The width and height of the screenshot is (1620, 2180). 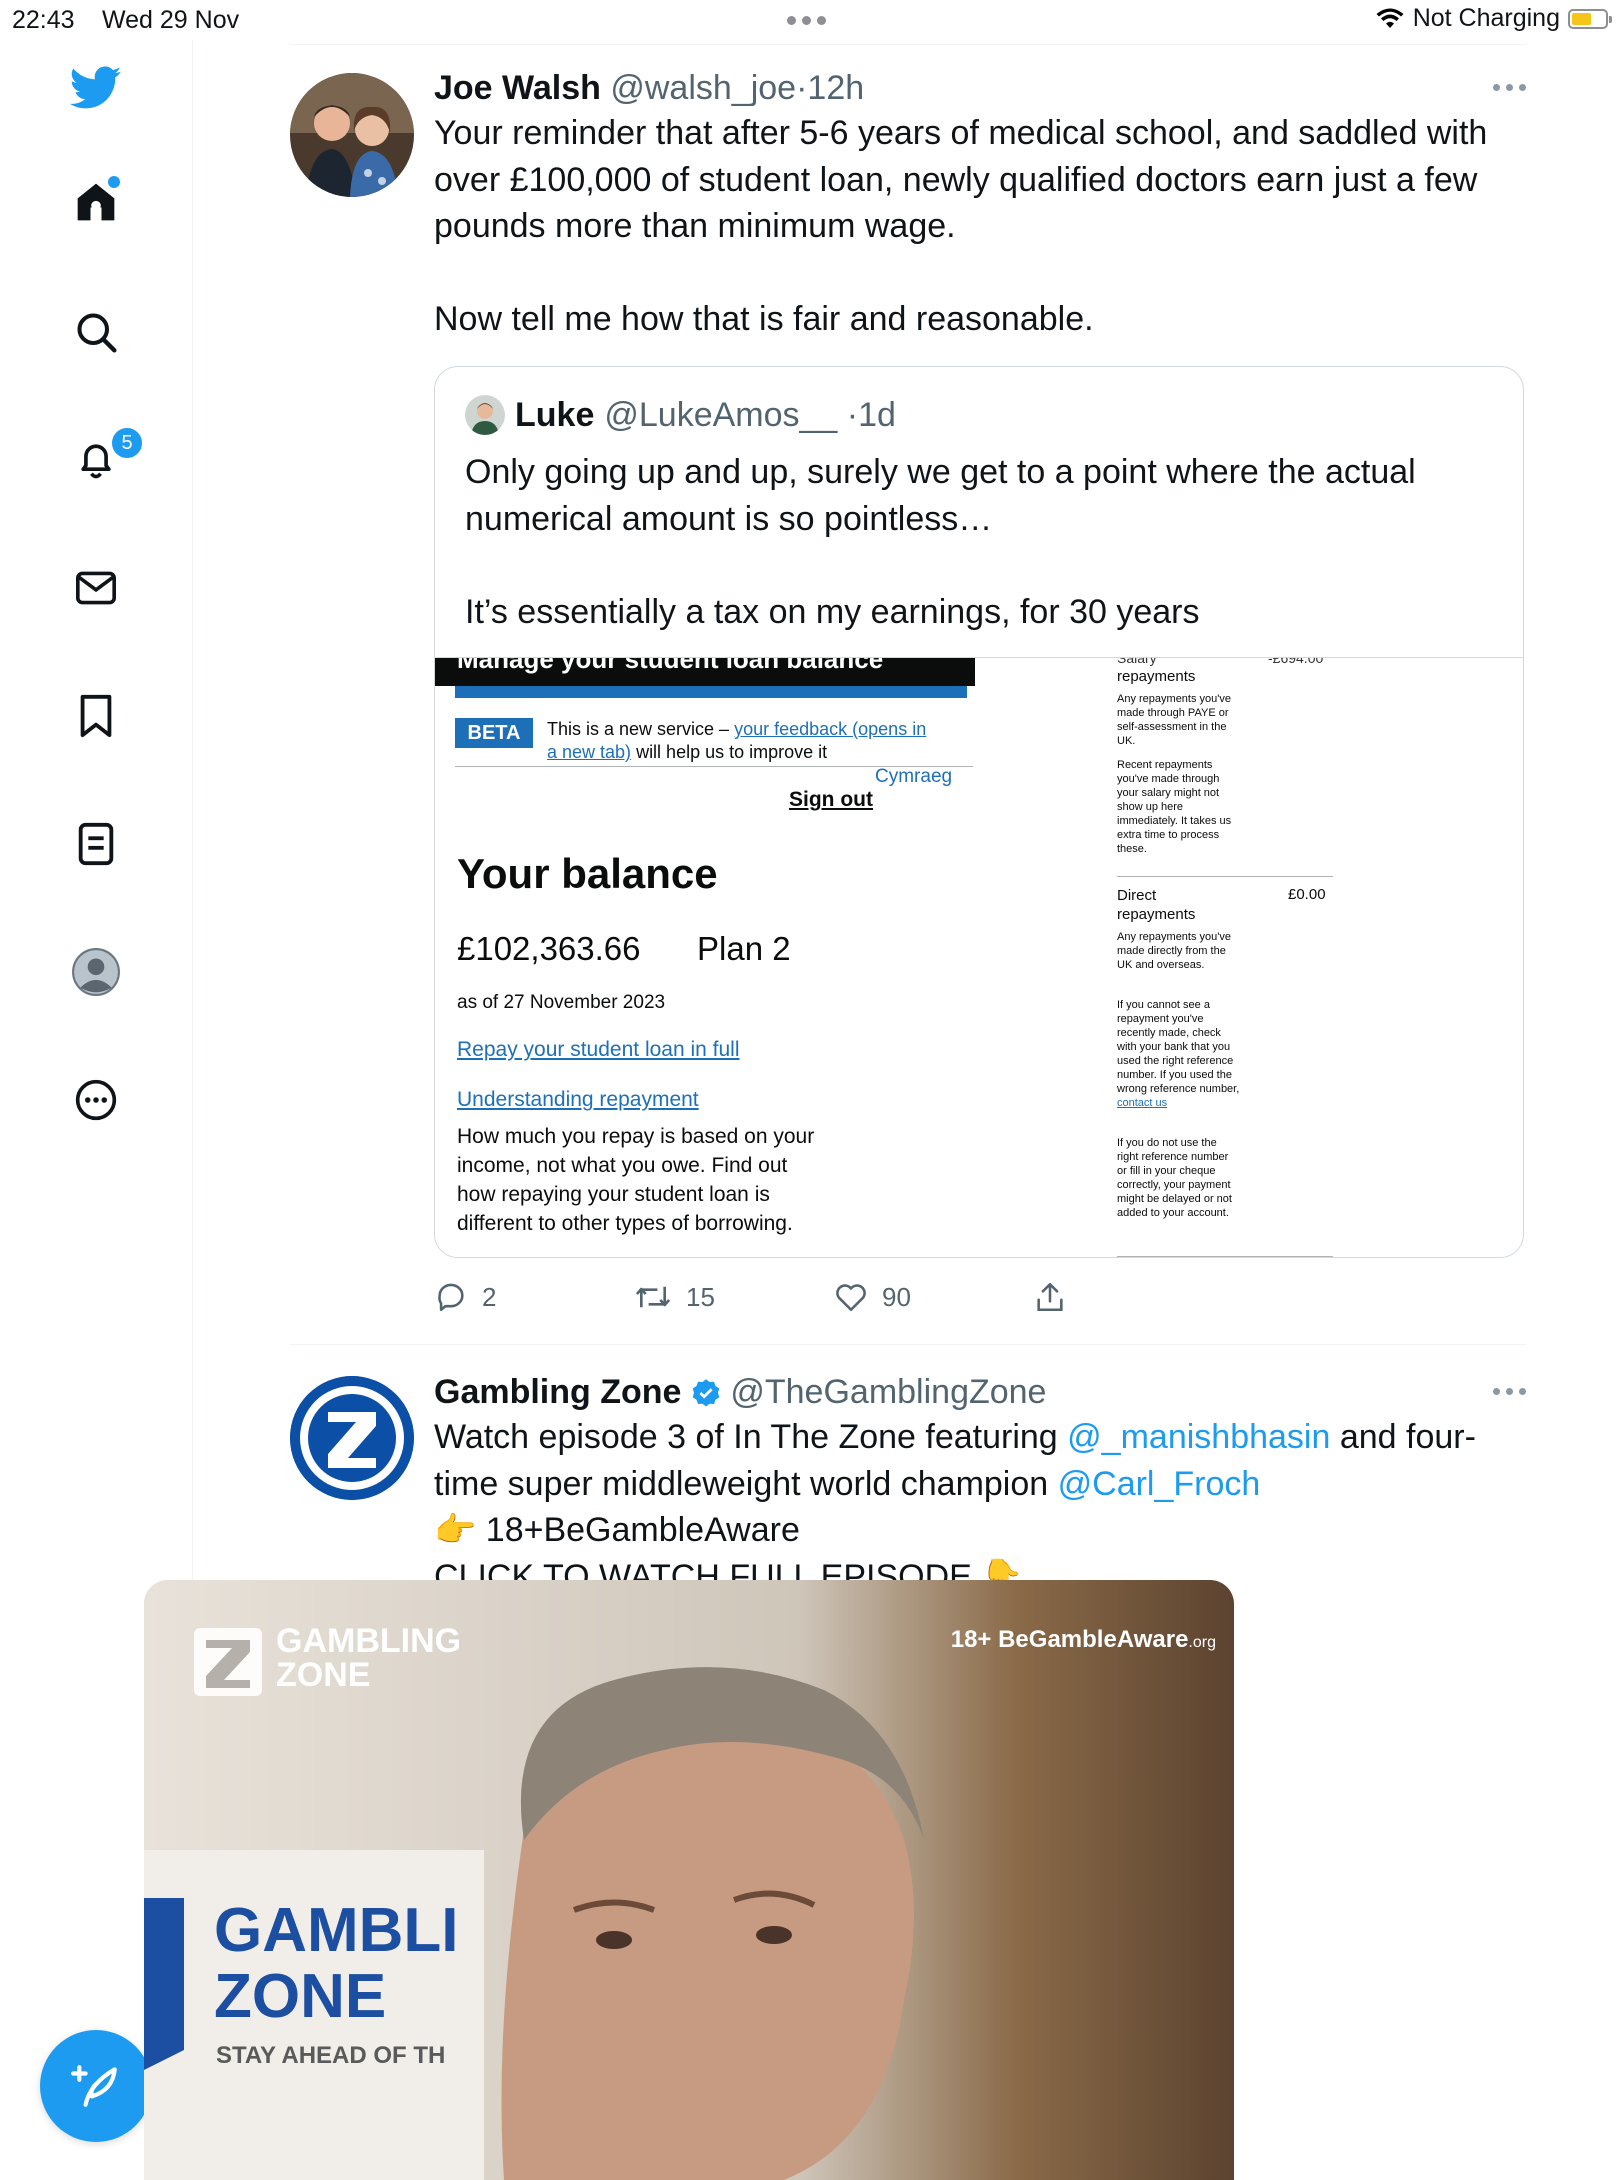 I want to click on charging-status: Not Charging, so click(x=1486, y=18).